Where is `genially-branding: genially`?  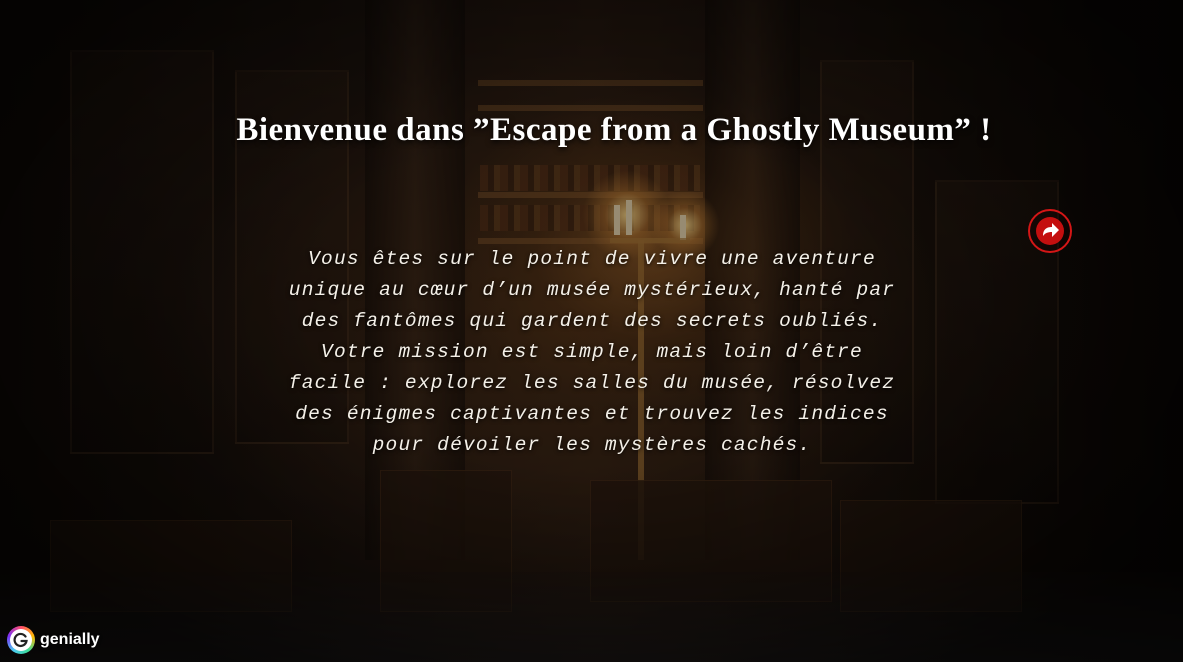
genially-branding: genially is located at coordinates (53, 640).